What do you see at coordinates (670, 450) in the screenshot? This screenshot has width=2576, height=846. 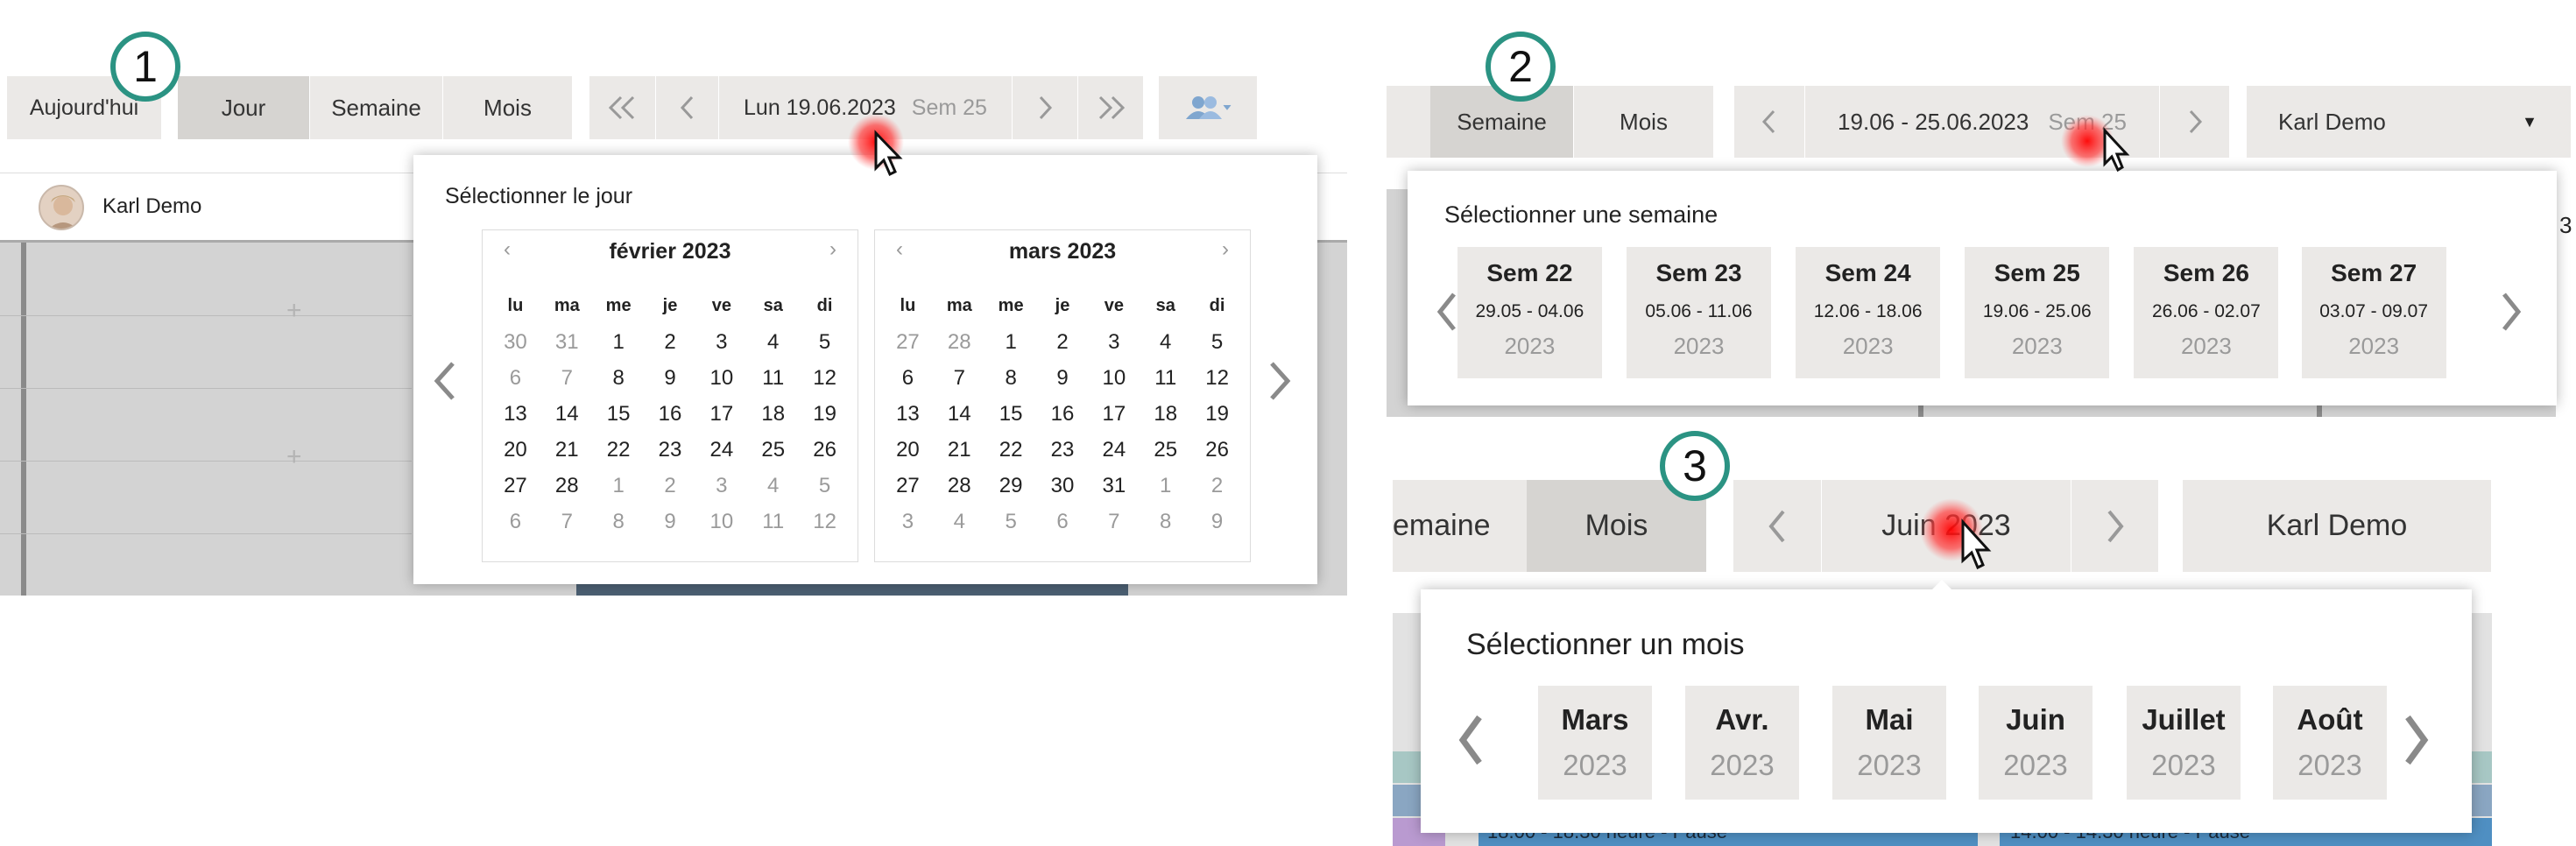 I see `calendar-day: 23` at bounding box center [670, 450].